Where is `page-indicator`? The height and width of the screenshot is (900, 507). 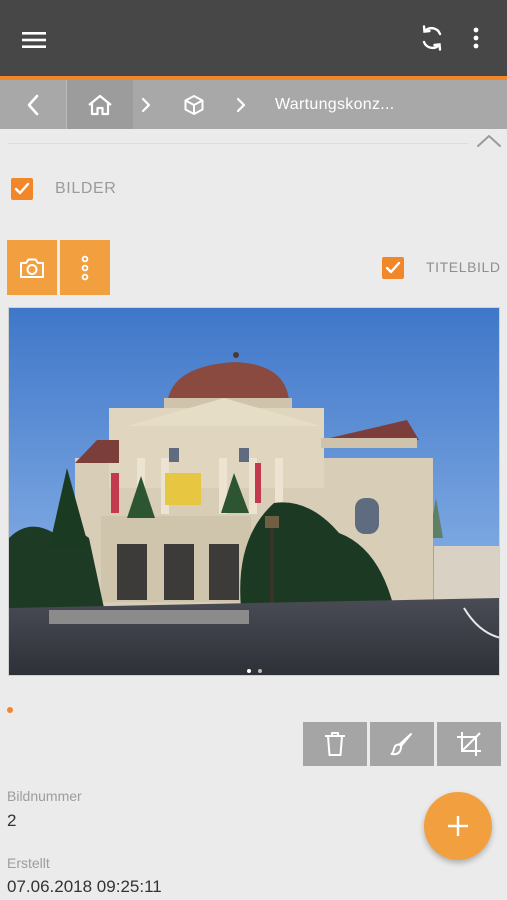 page-indicator is located at coordinates (10, 710).